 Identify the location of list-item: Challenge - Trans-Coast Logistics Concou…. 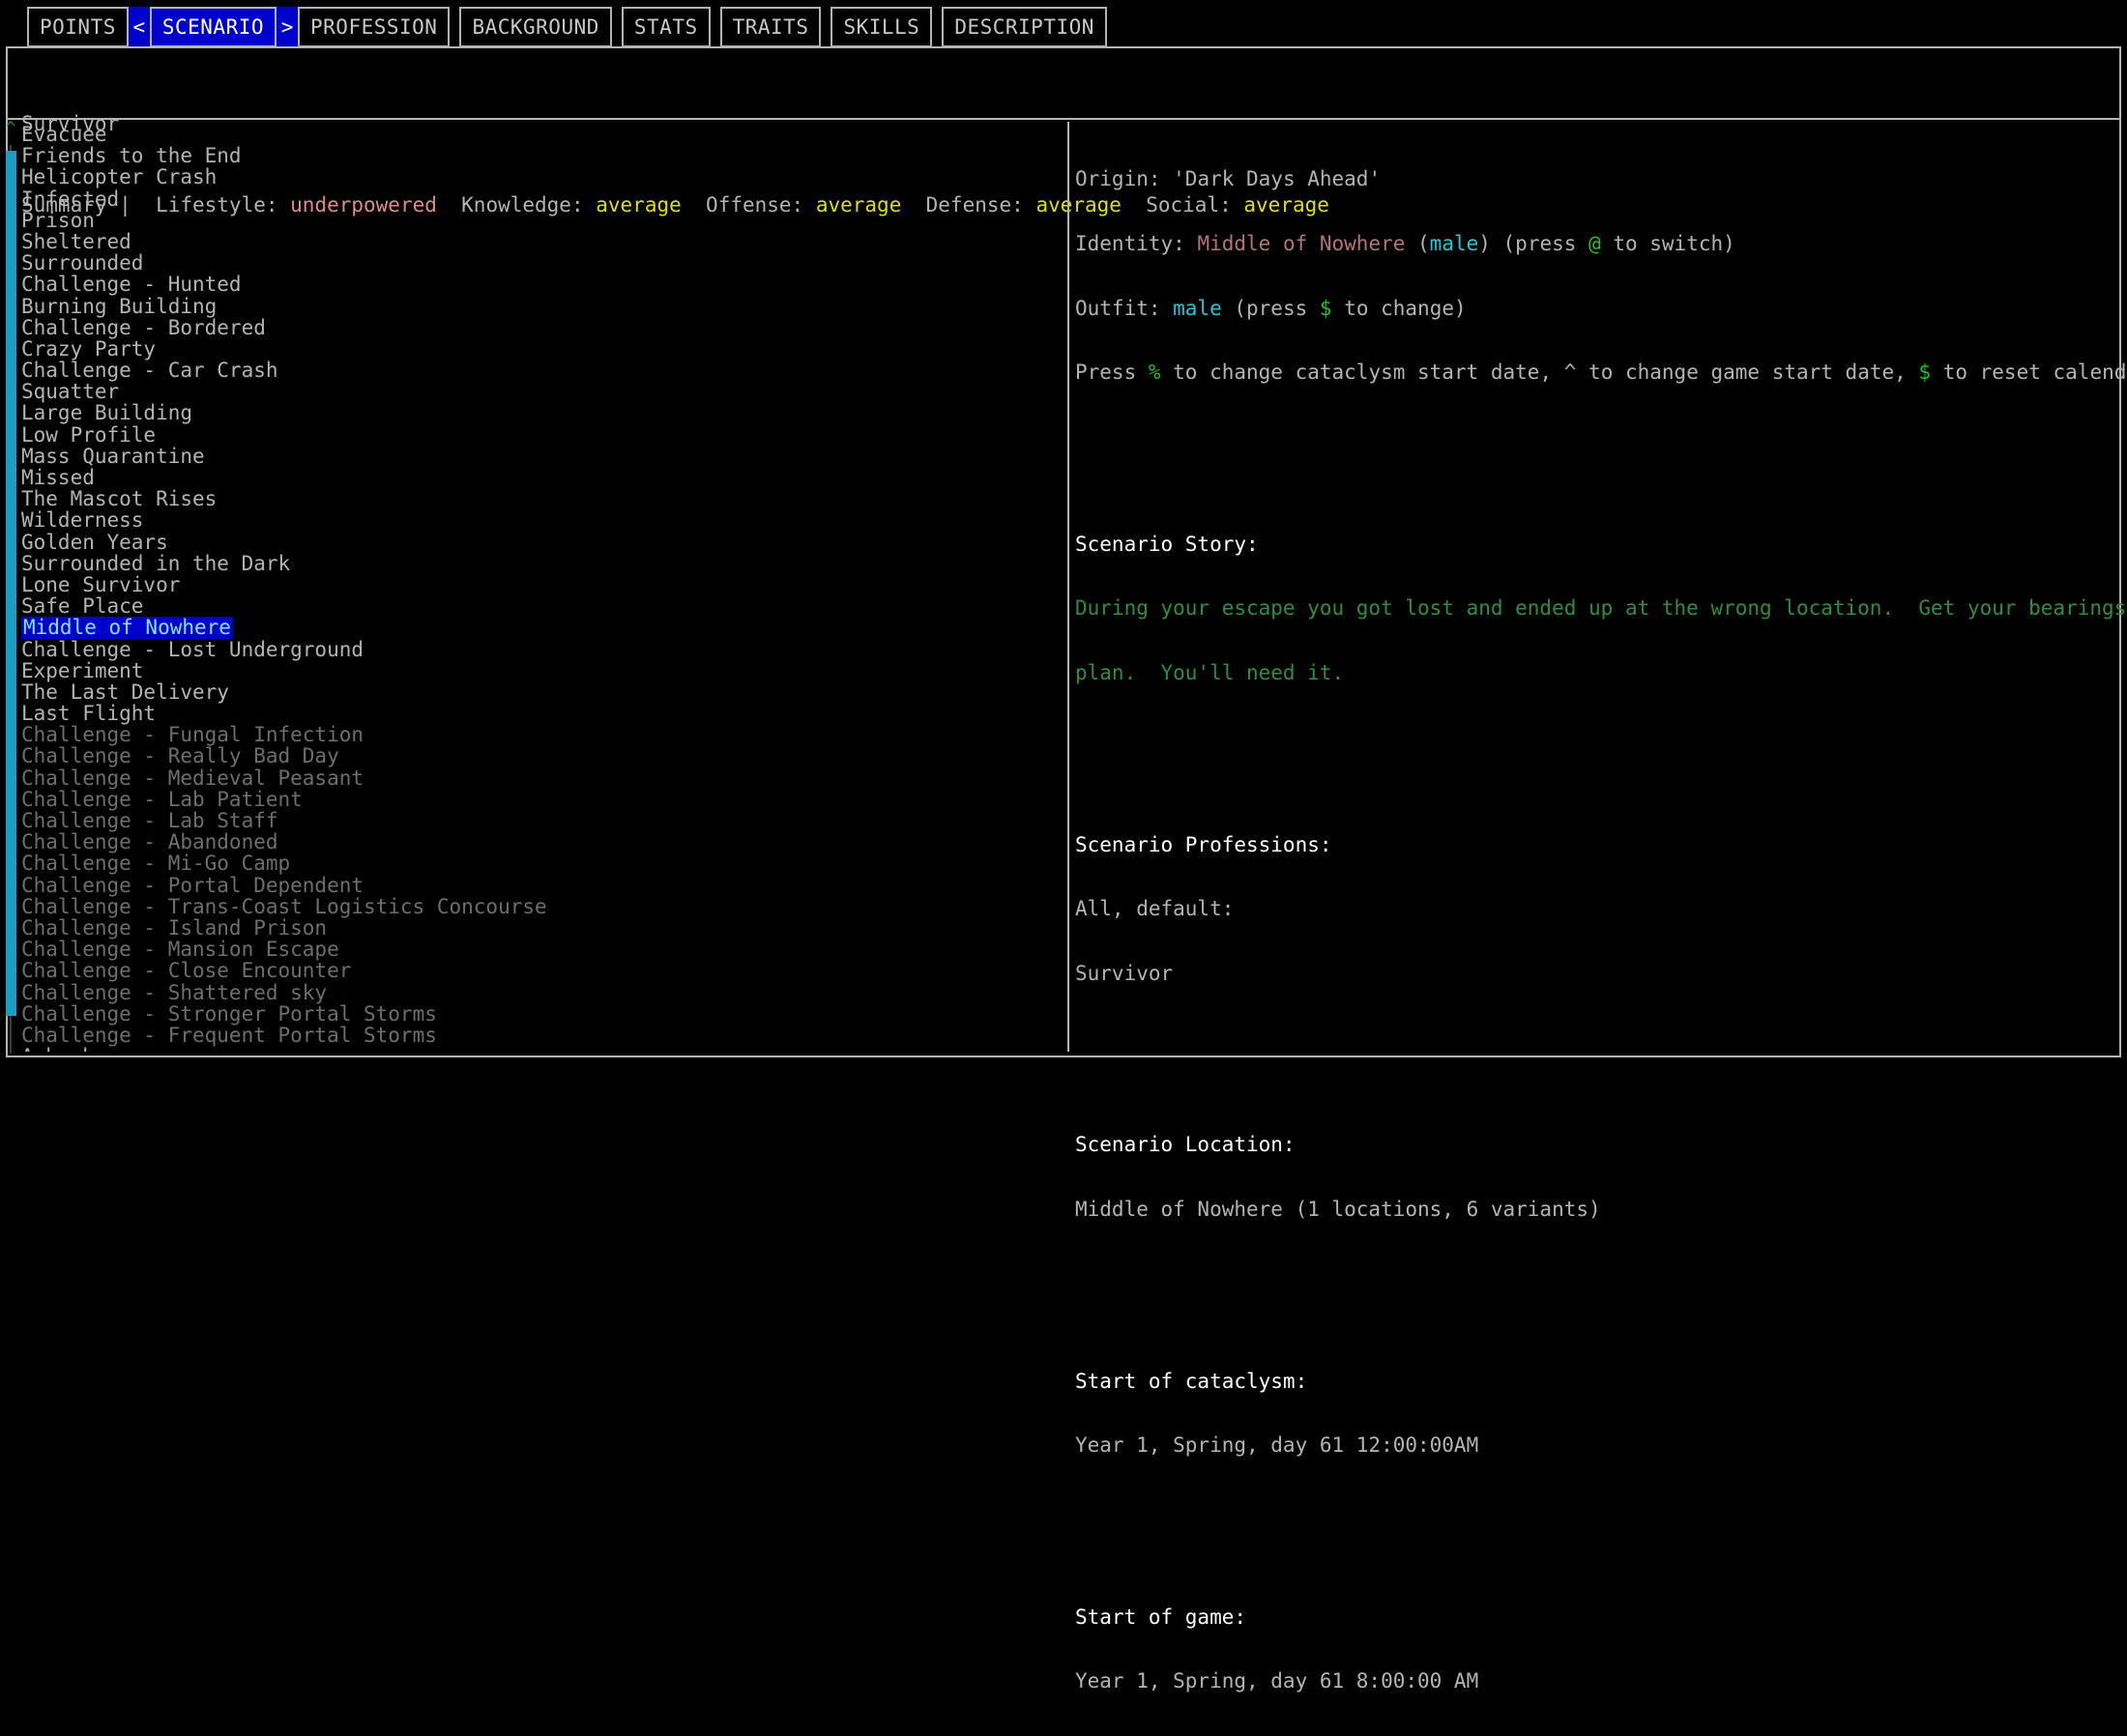
(543, 906).